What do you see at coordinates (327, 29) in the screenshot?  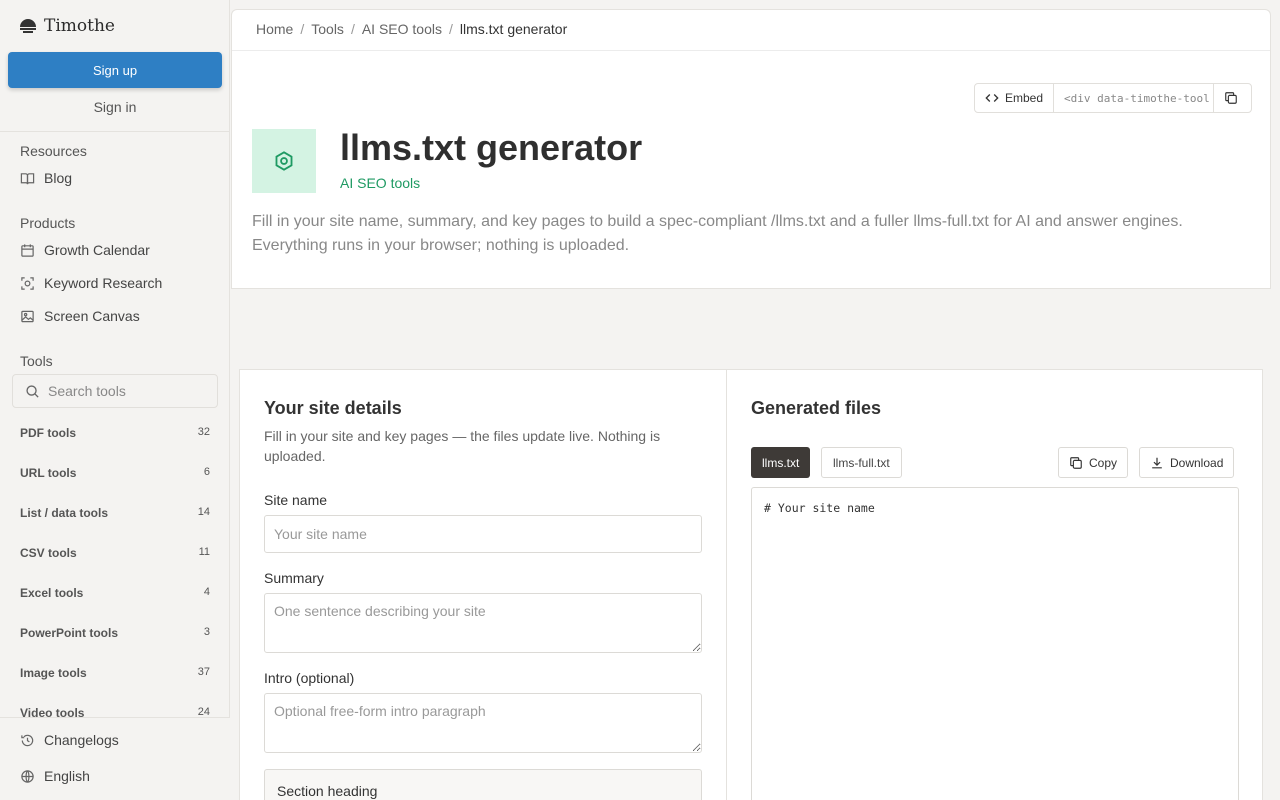 I see `breadcrumb-tools: Tools` at bounding box center [327, 29].